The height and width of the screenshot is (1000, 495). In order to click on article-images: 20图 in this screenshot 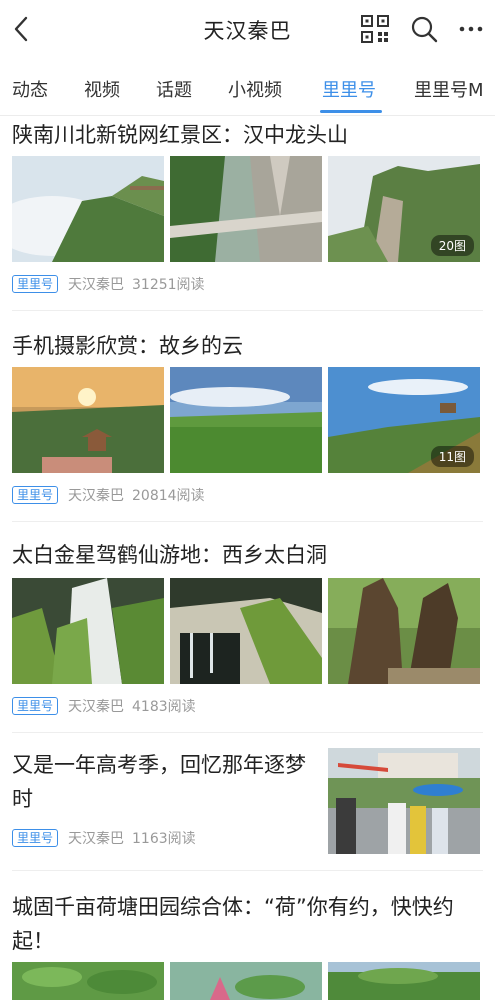, I will do `click(246, 209)`.